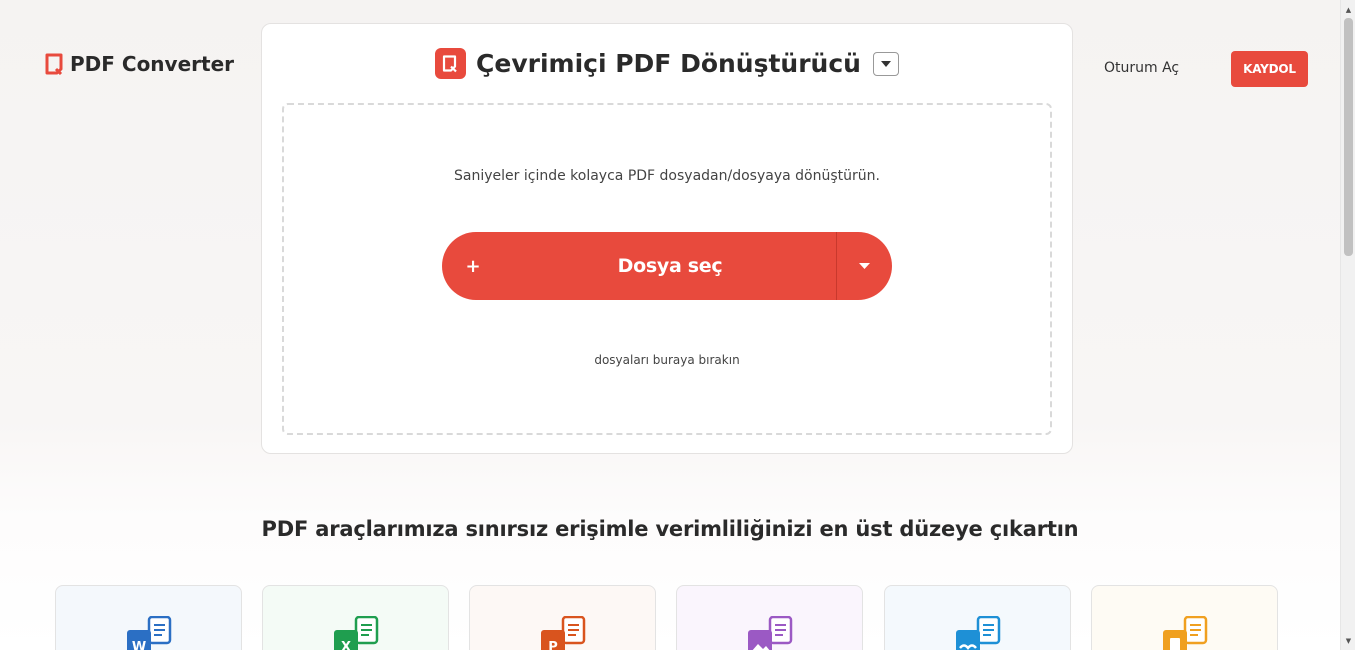 This screenshot has height=650, width=1355. I want to click on tool-card-letter: P, so click(553, 645).